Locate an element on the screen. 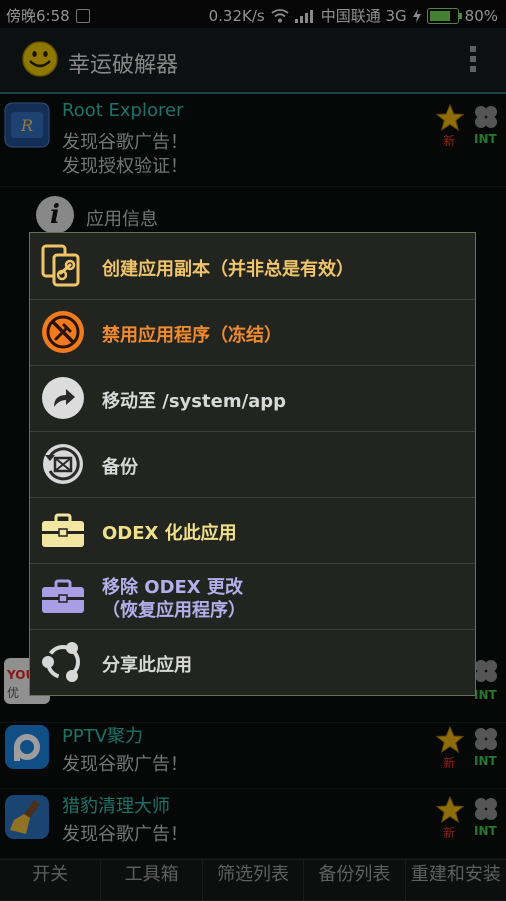  menu-item-label: 备份 is located at coordinates (120, 467).